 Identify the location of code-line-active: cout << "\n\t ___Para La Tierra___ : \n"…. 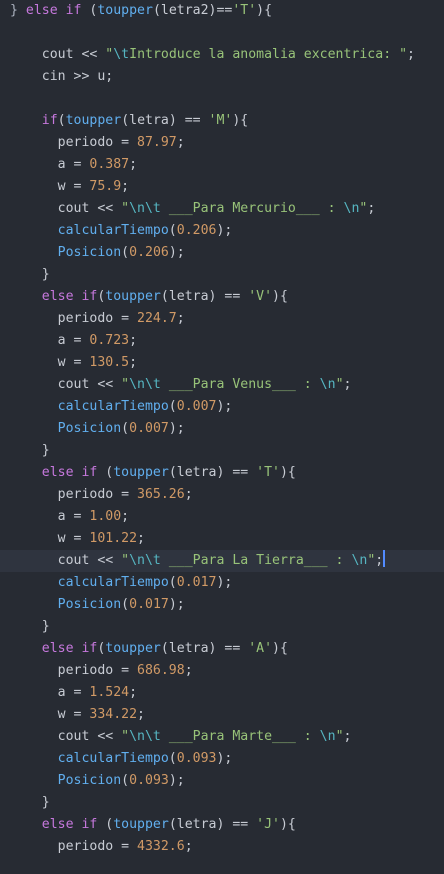
(222, 561).